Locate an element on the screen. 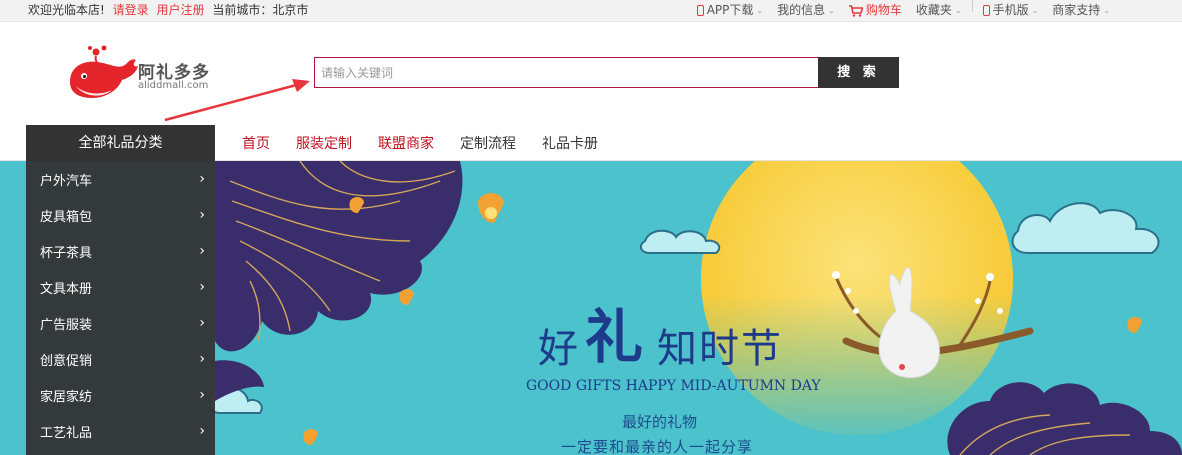 The height and width of the screenshot is (455, 1182). city-value: 北京市 is located at coordinates (290, 10).